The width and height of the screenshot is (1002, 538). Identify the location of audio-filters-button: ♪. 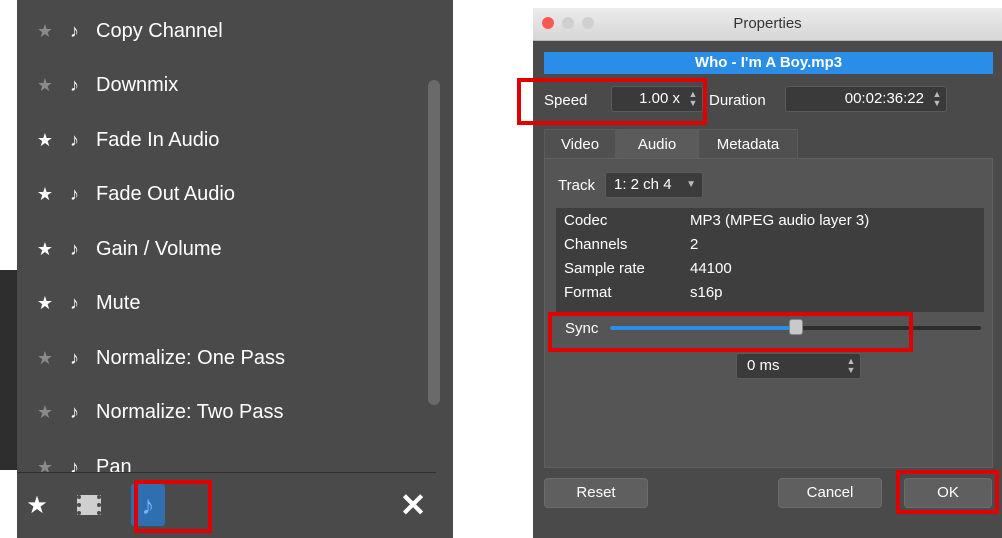
(148, 505).